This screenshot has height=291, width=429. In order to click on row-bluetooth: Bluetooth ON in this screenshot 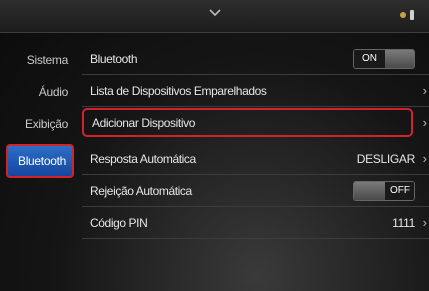, I will do `click(255, 59)`.